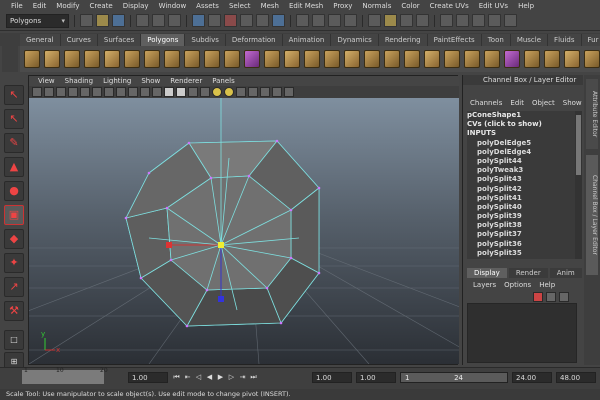 This screenshot has height=400, width=600. What do you see at coordinates (454, 377) in the screenshot?
I see `range-slider: 1 24` at bounding box center [454, 377].